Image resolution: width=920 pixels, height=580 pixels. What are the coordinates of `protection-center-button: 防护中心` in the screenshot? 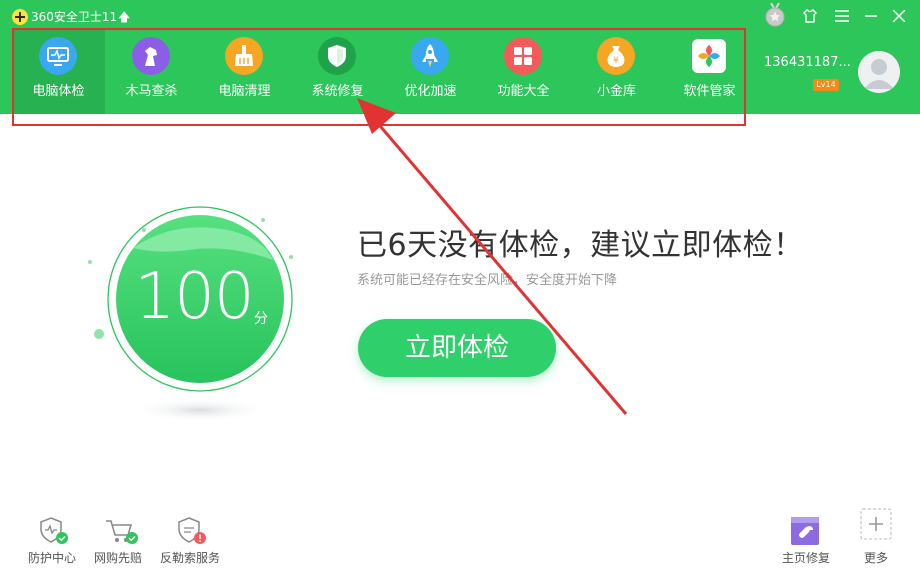 It's located at (52, 542).